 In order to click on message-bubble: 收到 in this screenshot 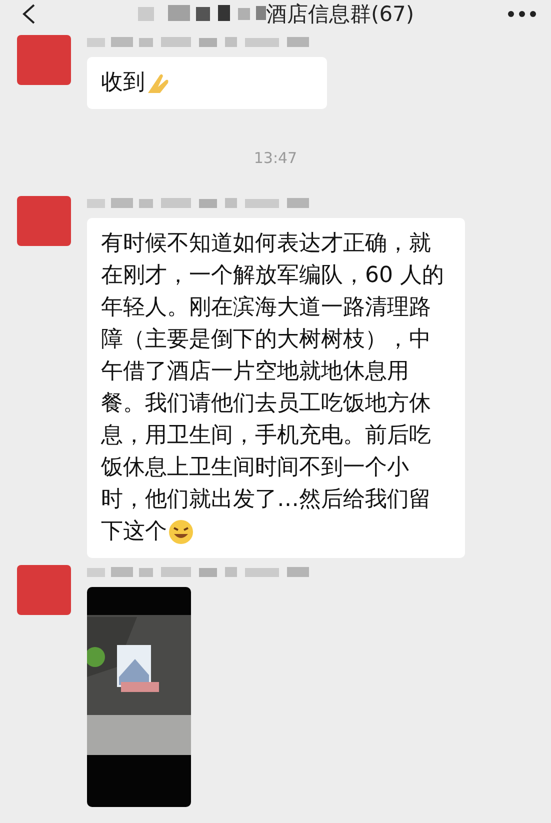, I will do `click(207, 83)`.